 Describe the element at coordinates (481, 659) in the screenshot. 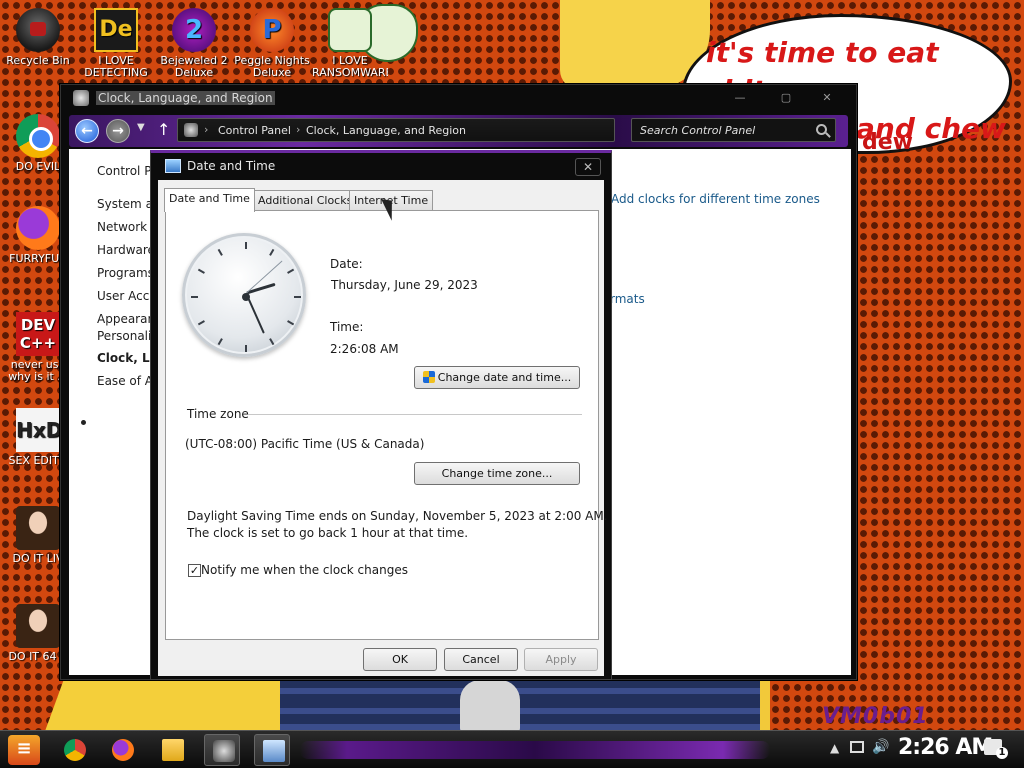

I see `cancel-button: Cancel` at that location.